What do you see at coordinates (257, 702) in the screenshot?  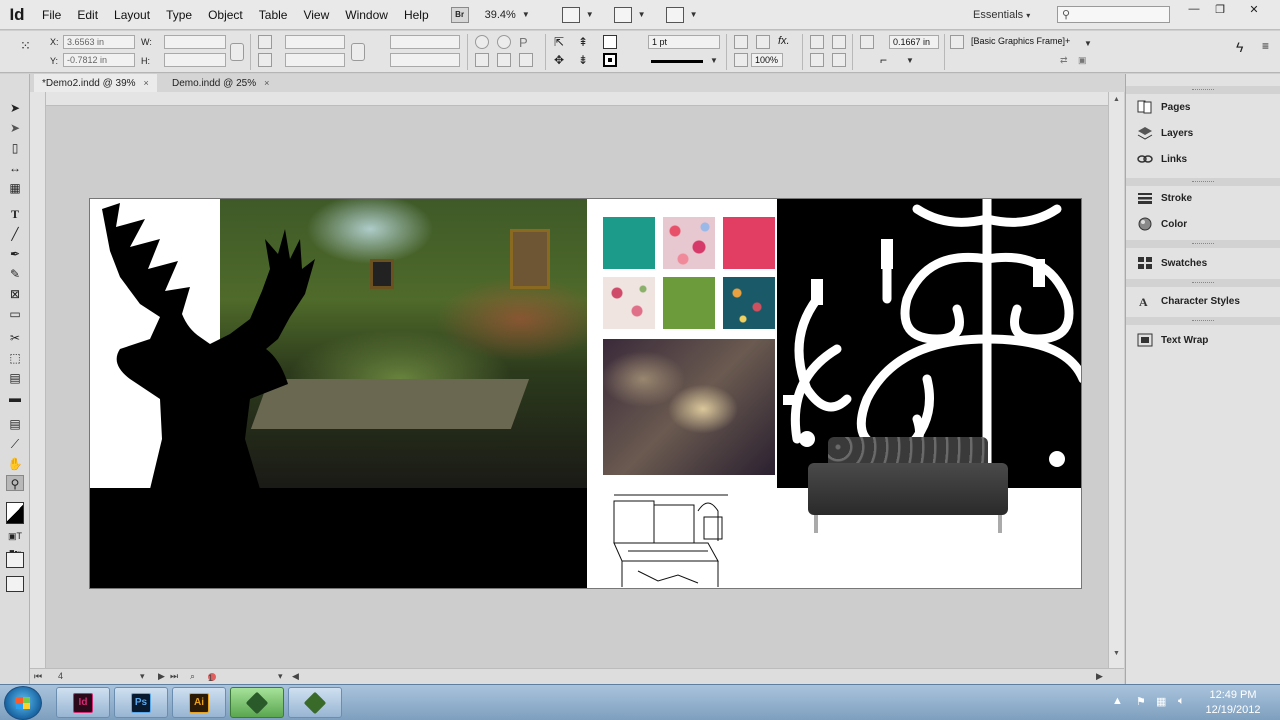 I see `taskbar-screen-recorder` at bounding box center [257, 702].